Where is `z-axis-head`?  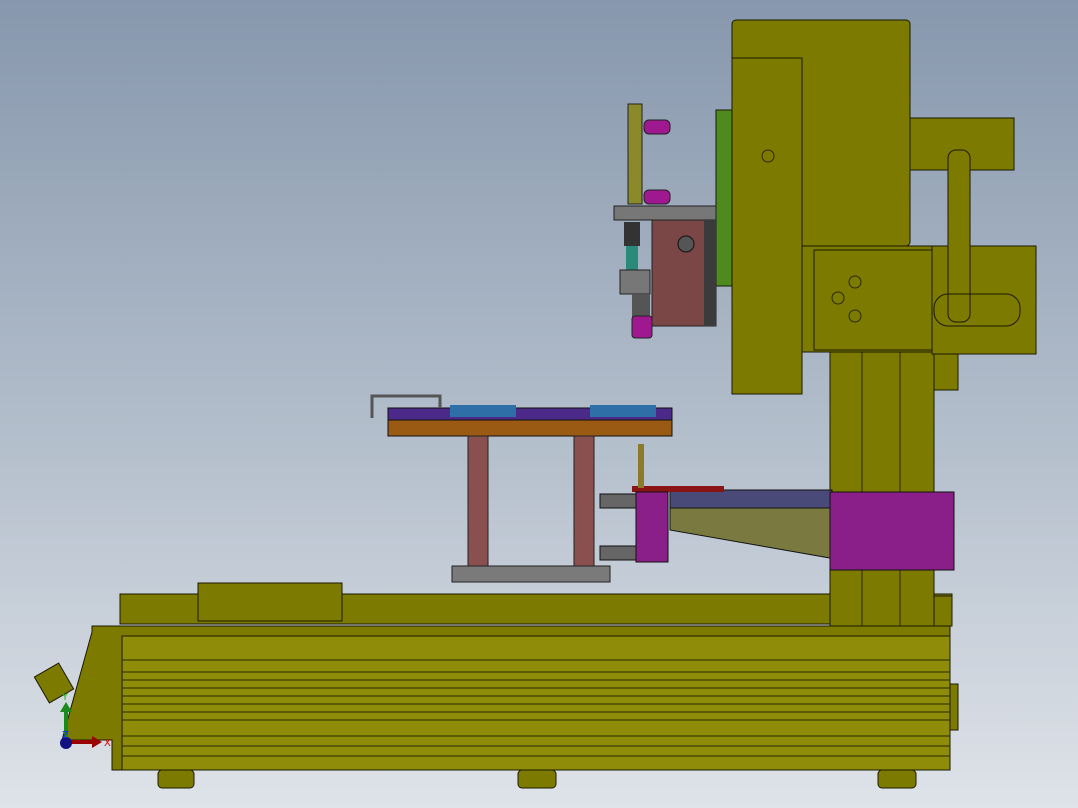 z-axis-head is located at coordinates (876, 207).